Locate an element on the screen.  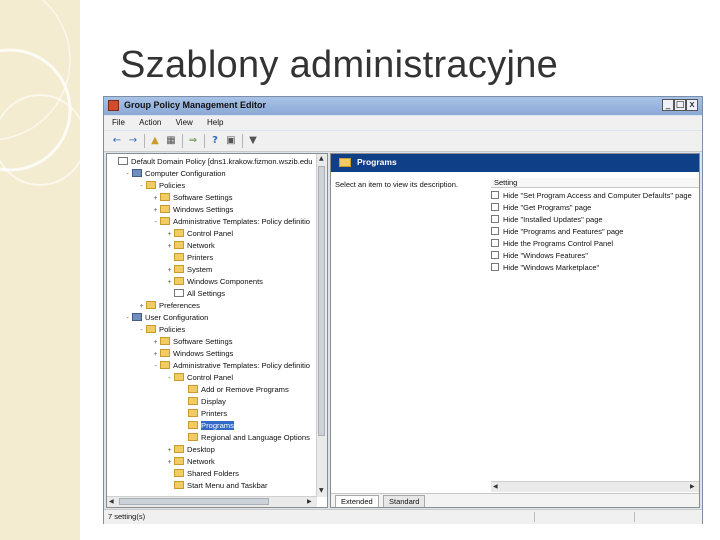
forward-arrow-icon: → is located at coordinates (133, 141).